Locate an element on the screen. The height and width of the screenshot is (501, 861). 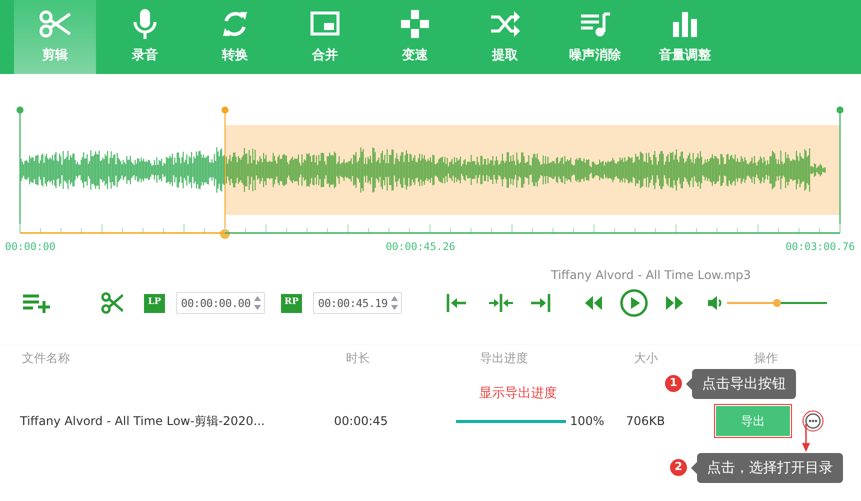
size-cell-text: 706KB is located at coordinates (646, 421).